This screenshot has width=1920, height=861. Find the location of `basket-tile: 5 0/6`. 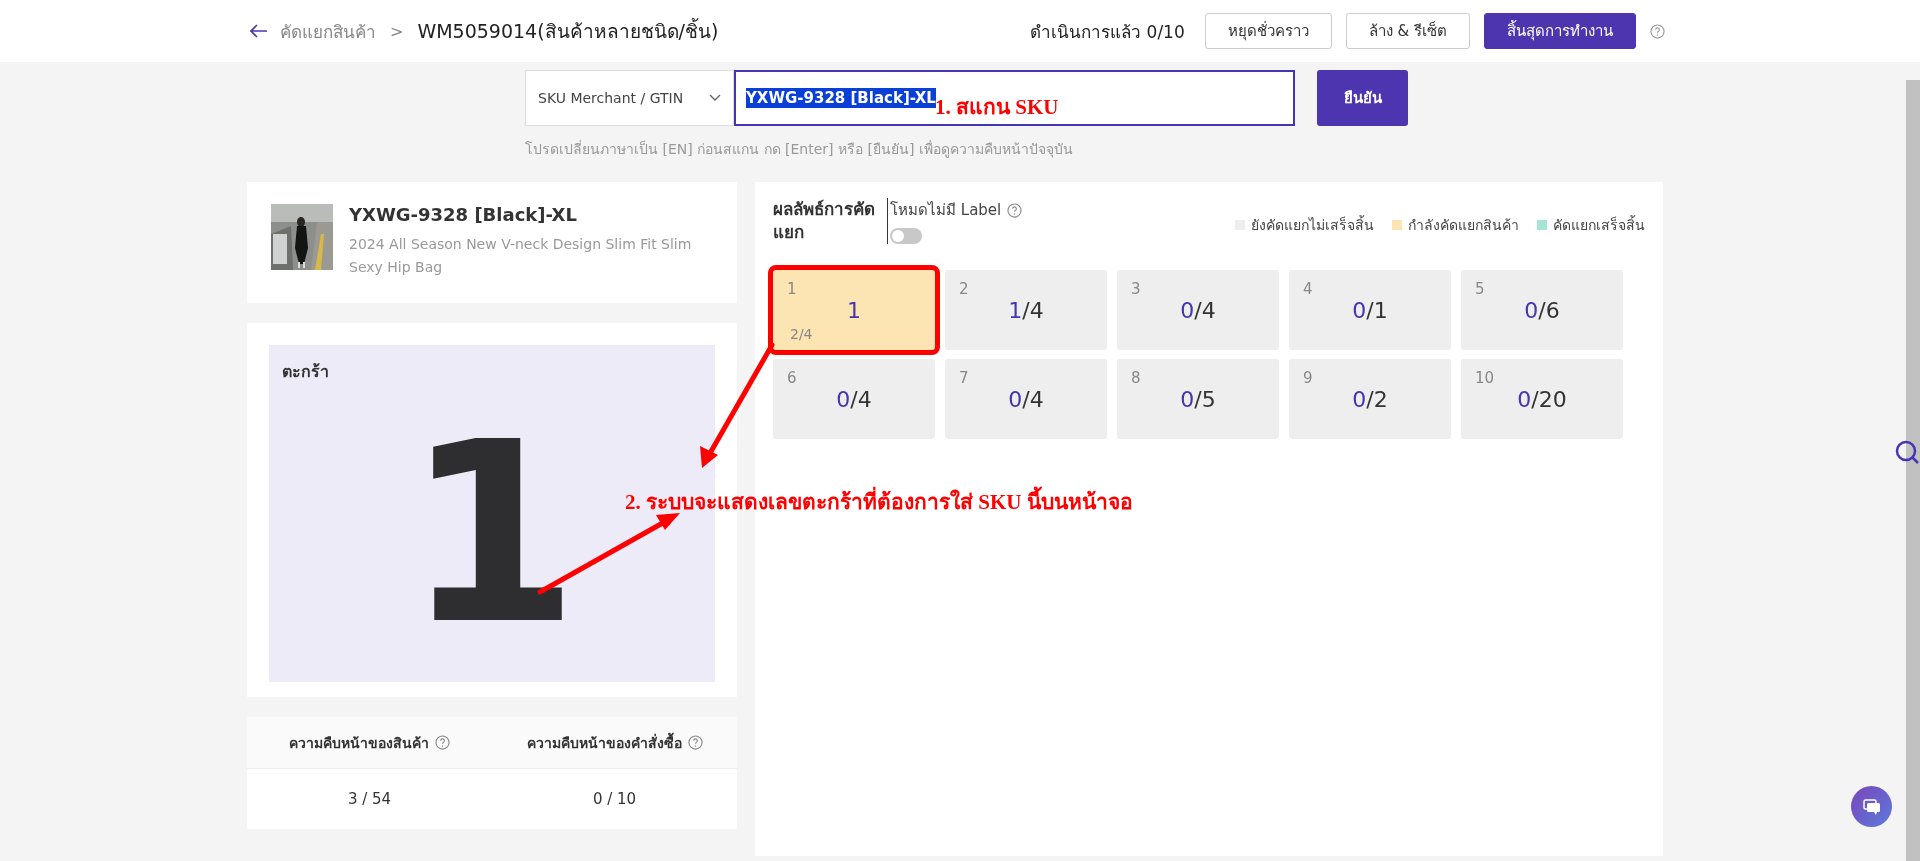

basket-tile: 5 0/6 is located at coordinates (1542, 310).